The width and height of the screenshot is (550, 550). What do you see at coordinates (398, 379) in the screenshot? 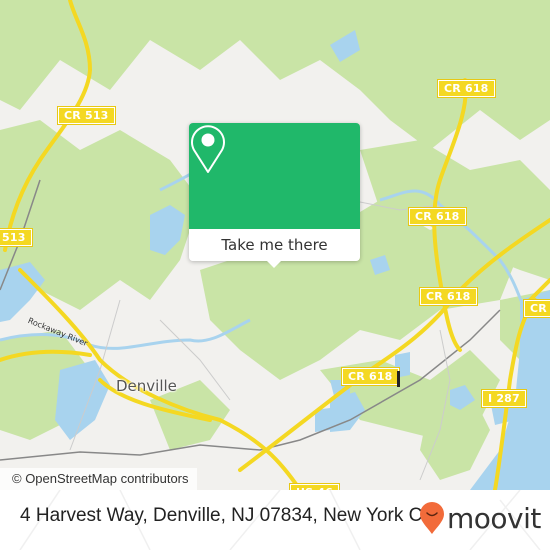
I see `location-marker-bar` at bounding box center [398, 379].